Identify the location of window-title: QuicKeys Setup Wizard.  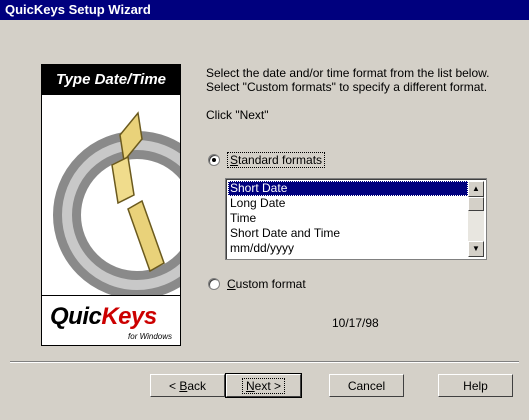
(264, 10).